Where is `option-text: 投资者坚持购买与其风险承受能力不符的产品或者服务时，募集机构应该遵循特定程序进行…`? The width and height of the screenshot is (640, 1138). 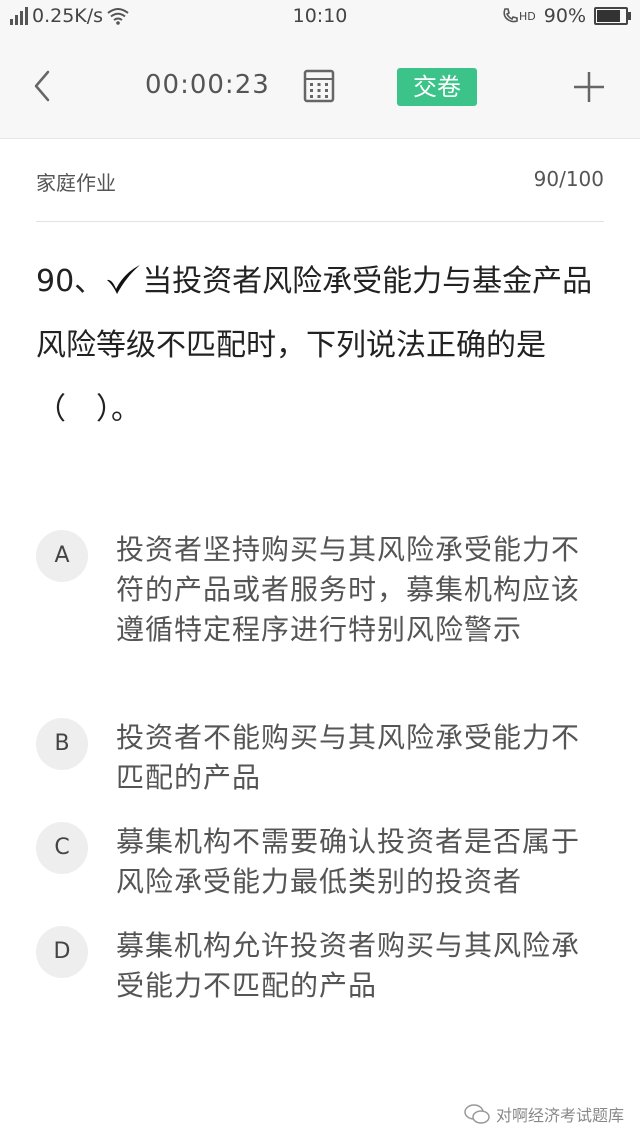 option-text: 投资者坚持购买与其风险承受能力不符的产品或者服务时，募集机构应该遵循特定程序进行… is located at coordinates (348, 589).